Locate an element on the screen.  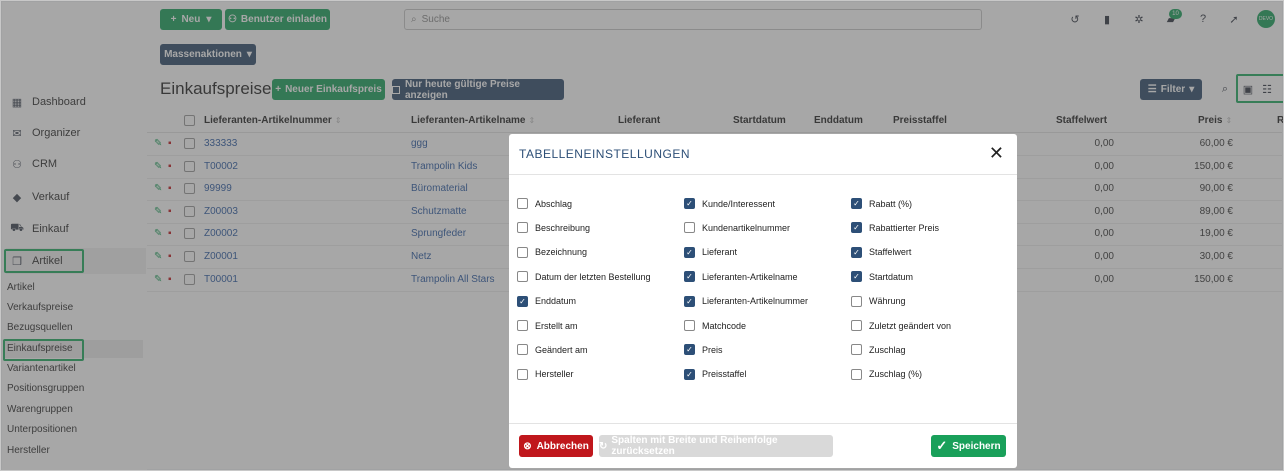
column-option: ✓ Staffelwert is located at coordinates (881, 252).